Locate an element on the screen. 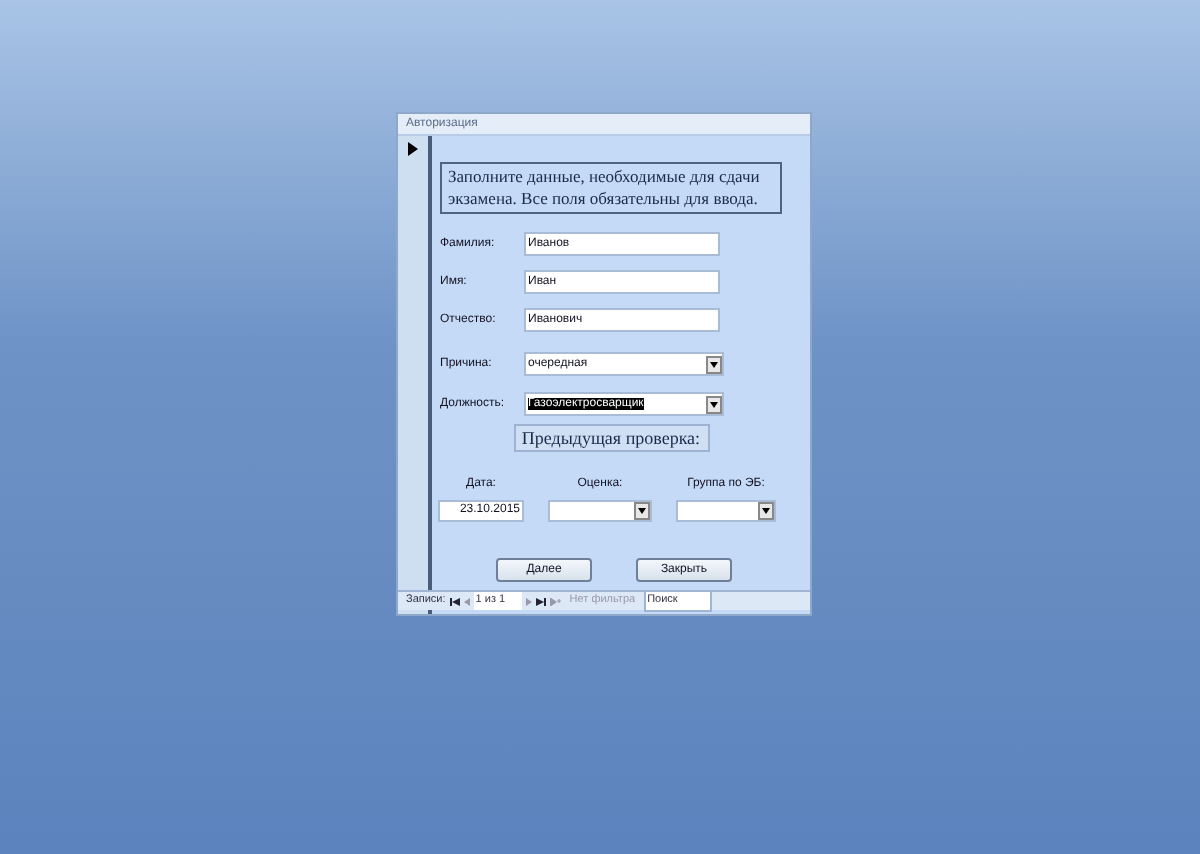 The height and width of the screenshot is (854, 1200). first-record-icon is located at coordinates (454, 601).